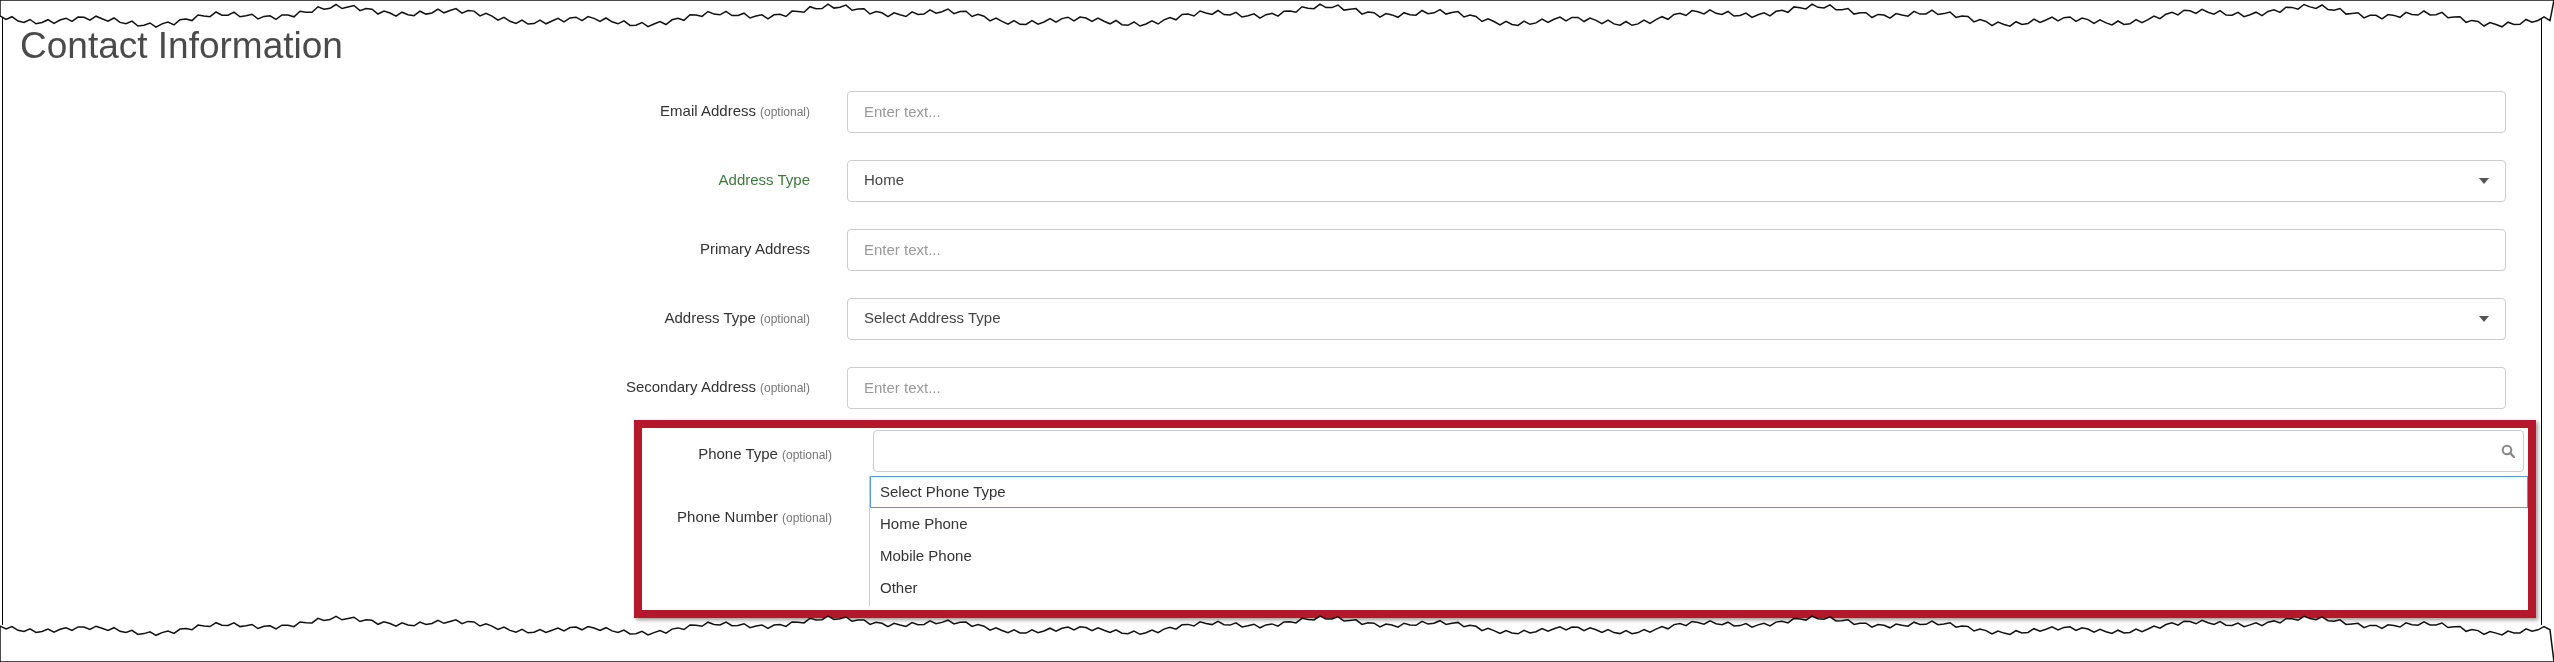  I want to click on field-label: Phone Type (optional), so click(765, 454).